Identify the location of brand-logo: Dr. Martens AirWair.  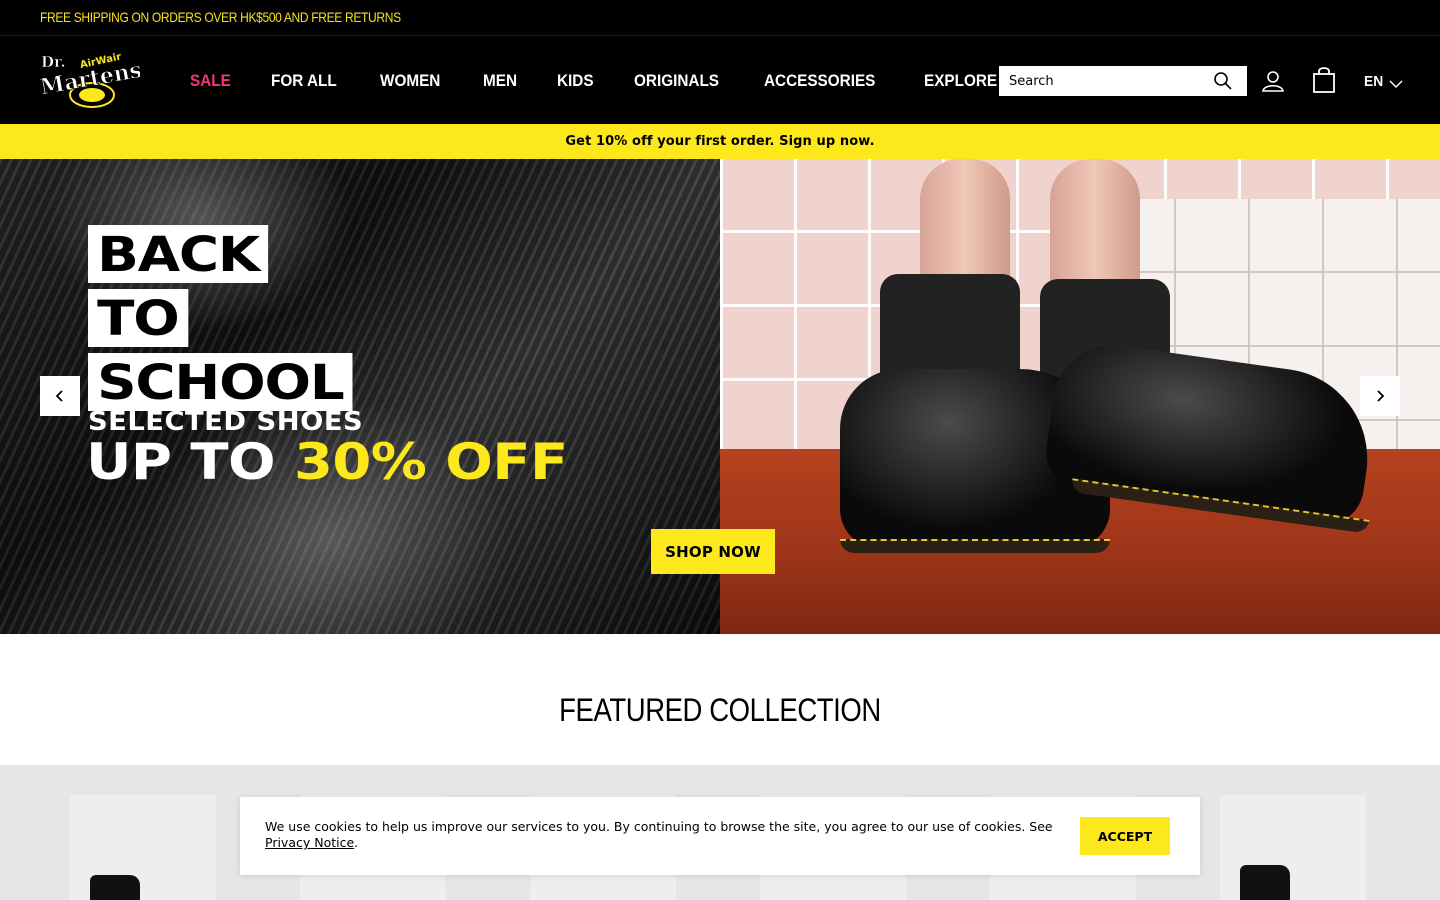
(91, 80).